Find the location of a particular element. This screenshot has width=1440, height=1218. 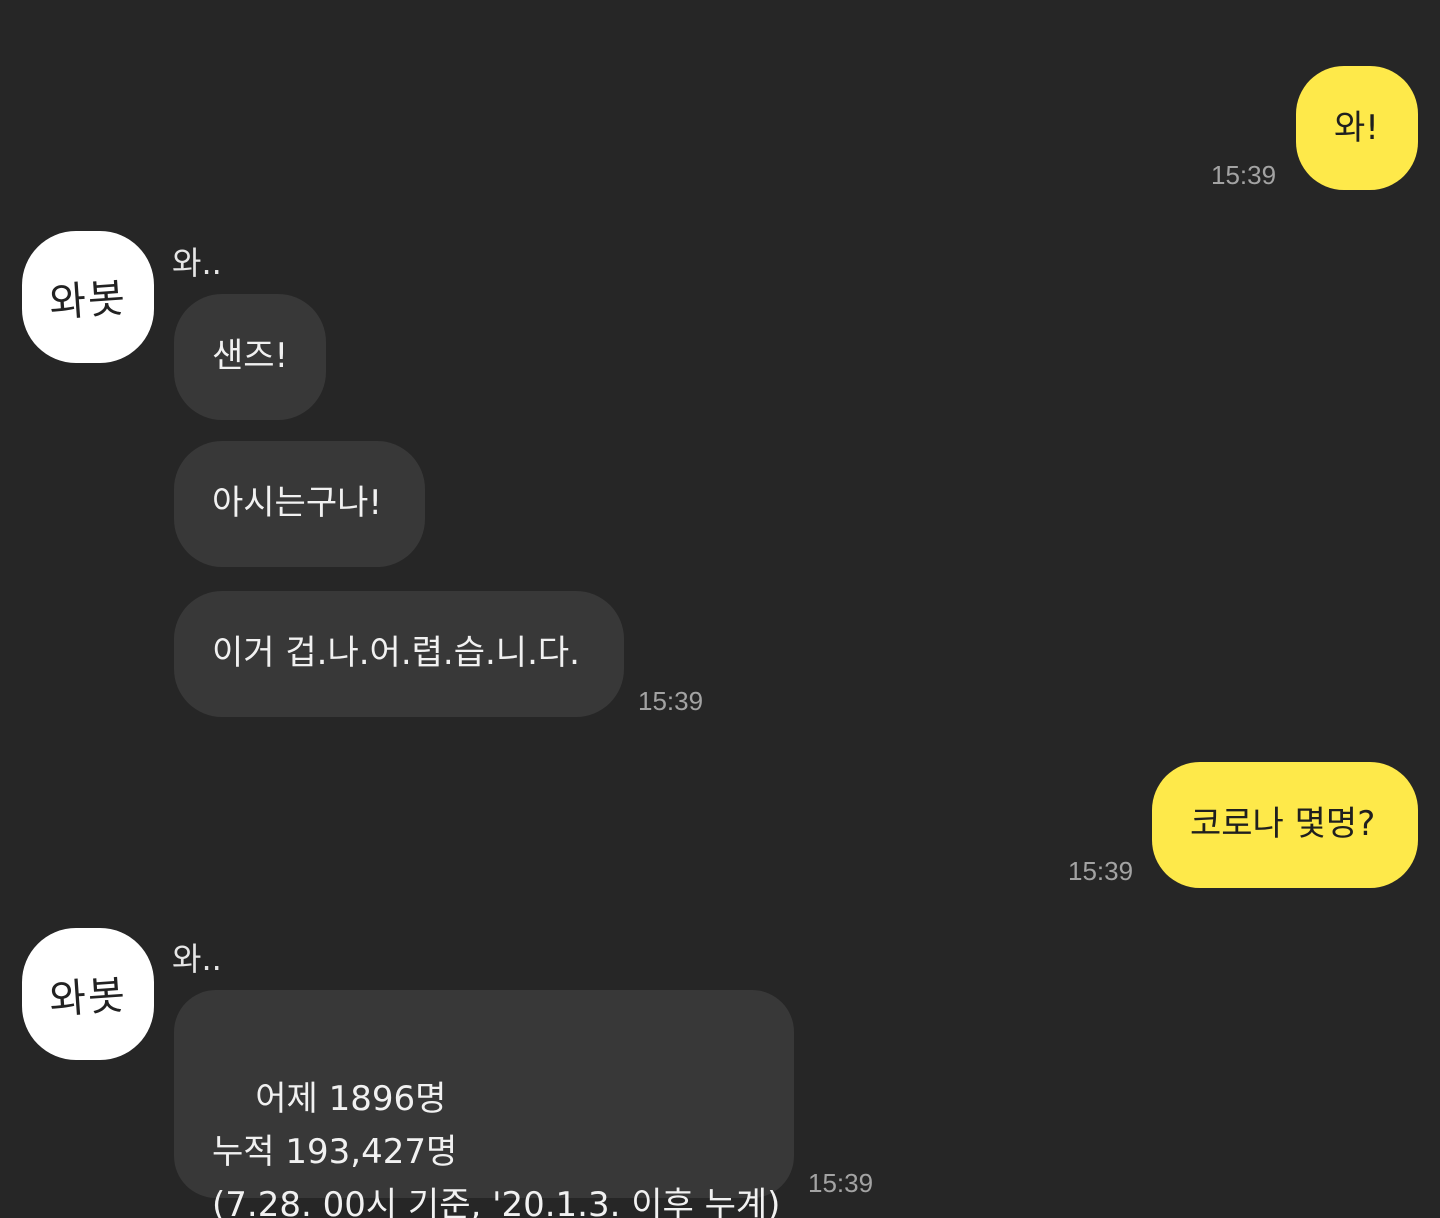

bot-message-bubble: 아시는구나! is located at coordinates (299, 504).